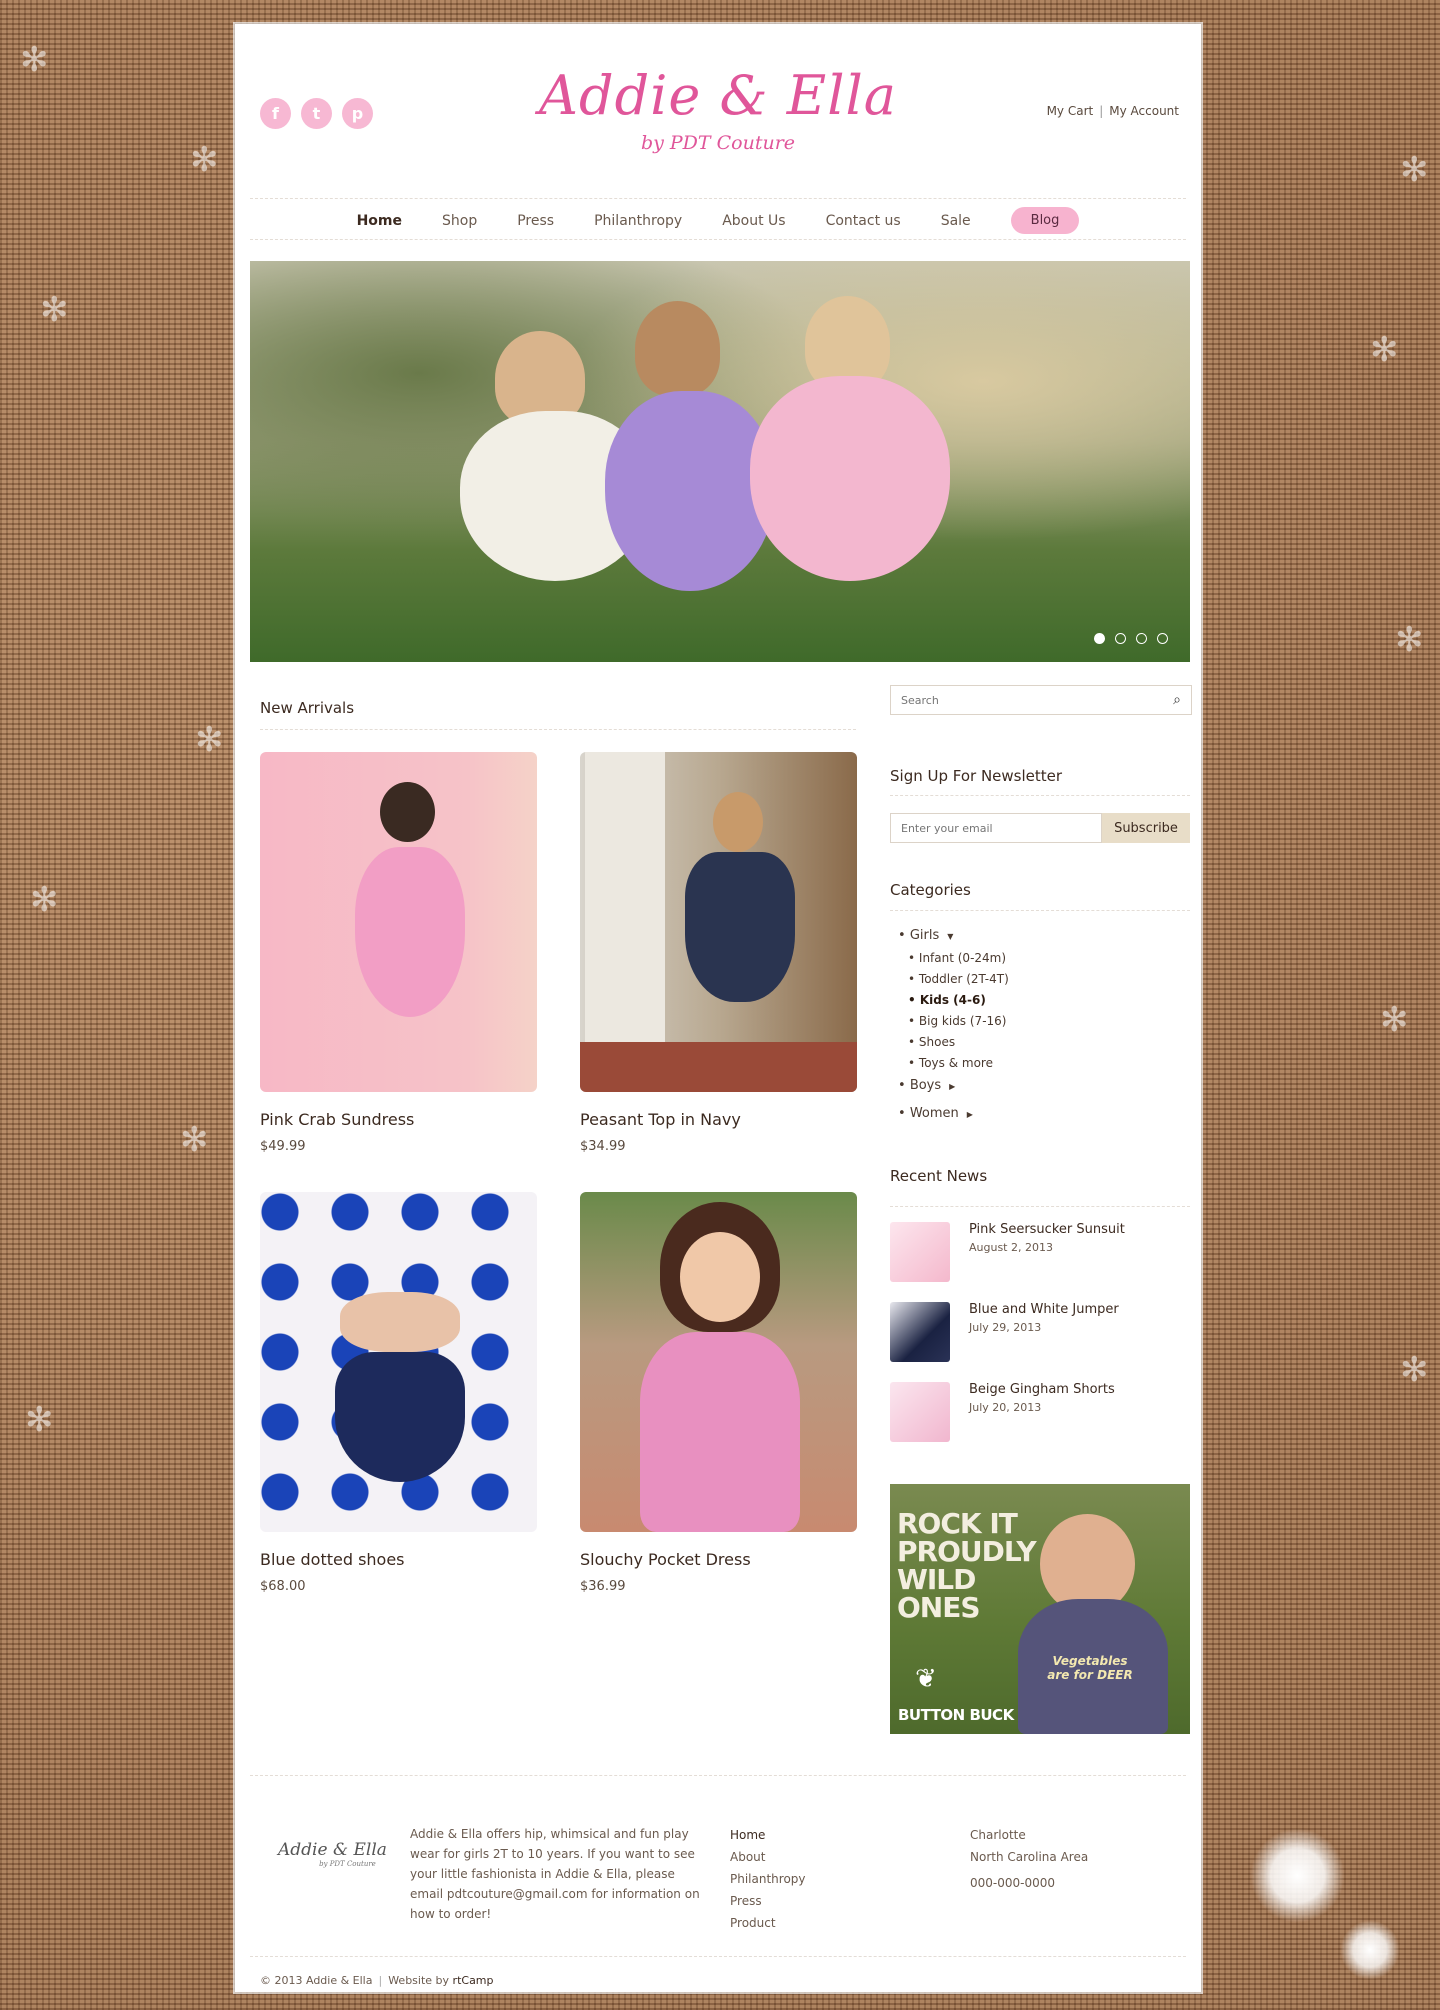  Describe the element at coordinates (1044, 1309) in the screenshot. I see `news-title: Blue and White Jumper` at that location.